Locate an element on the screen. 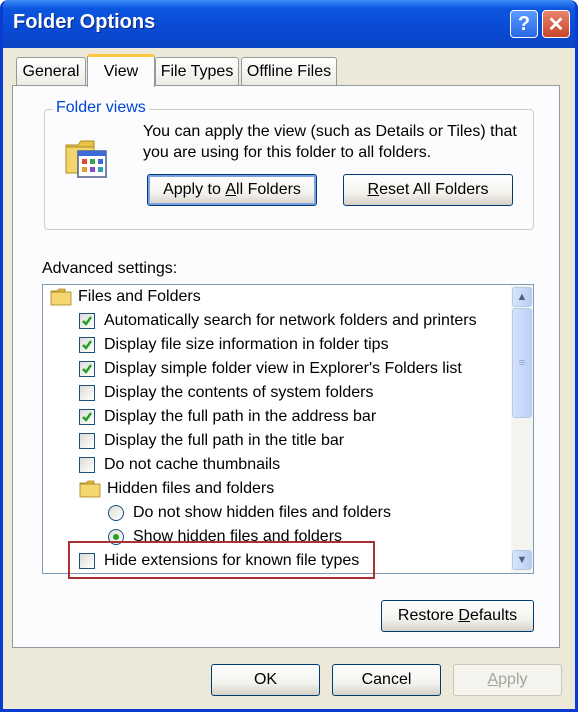  tree-group-hidden-files-and-folders: Hidden files and folders is located at coordinates (176, 489).